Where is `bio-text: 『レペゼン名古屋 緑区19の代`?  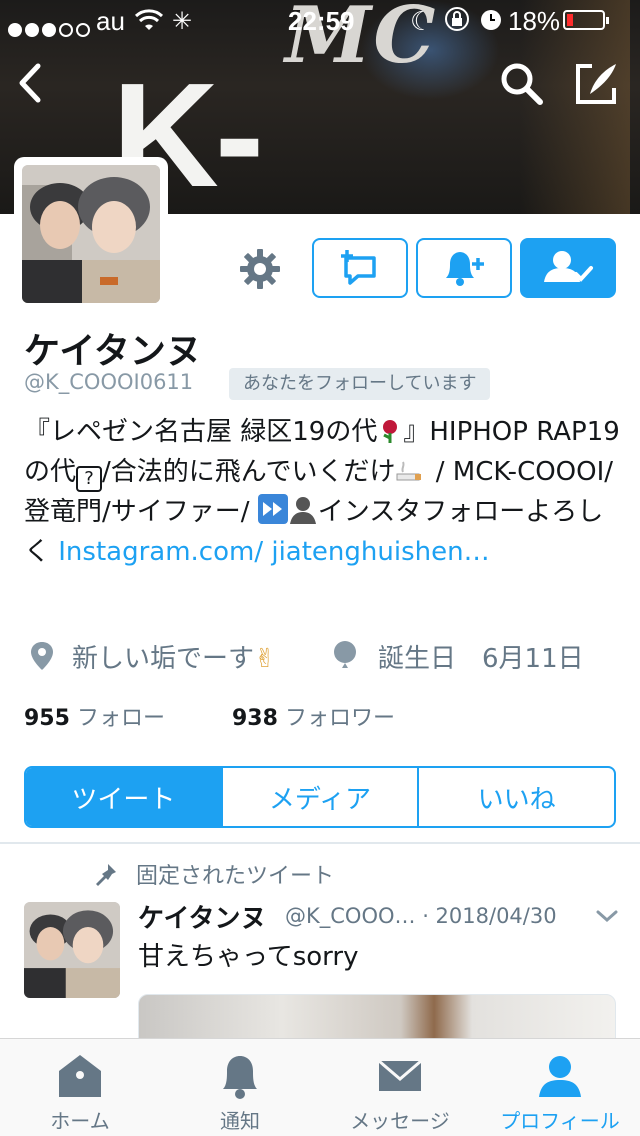 bio-text: 『レペゼン名古屋 緑区19の代 is located at coordinates (201, 432).